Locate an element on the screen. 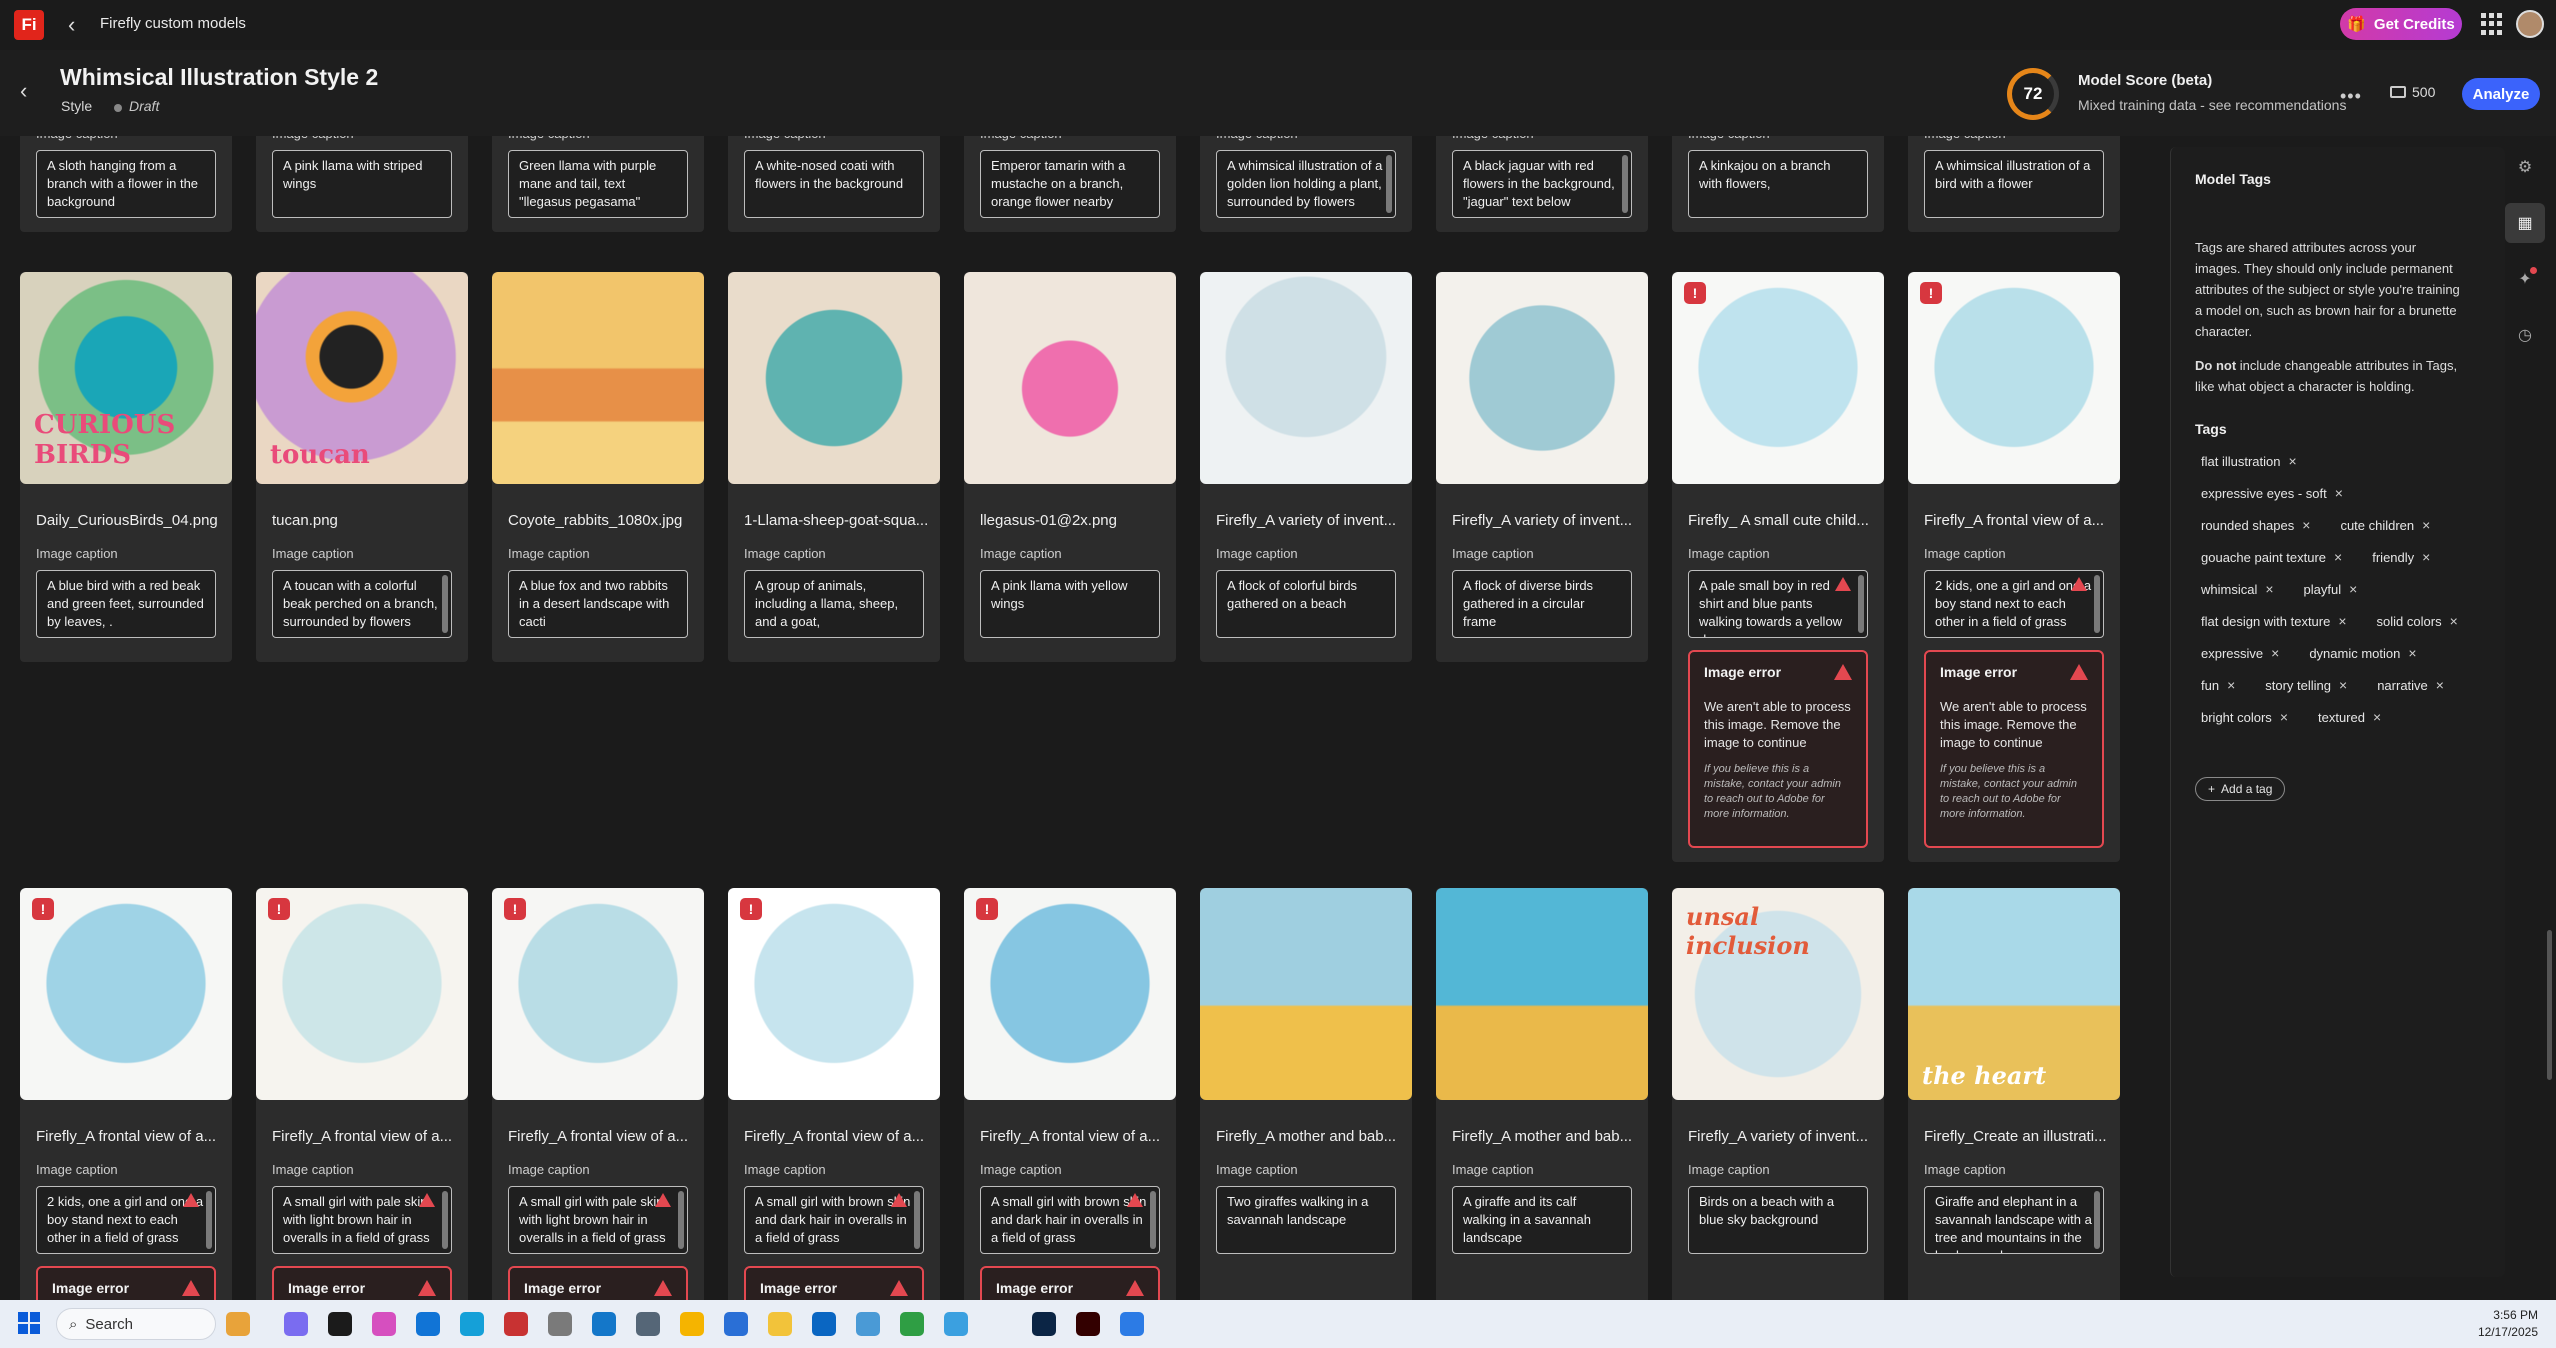 The width and height of the screenshot is (2556, 1348). caption-field: A kinkajou on a branch with flowers, is located at coordinates (1778, 184).